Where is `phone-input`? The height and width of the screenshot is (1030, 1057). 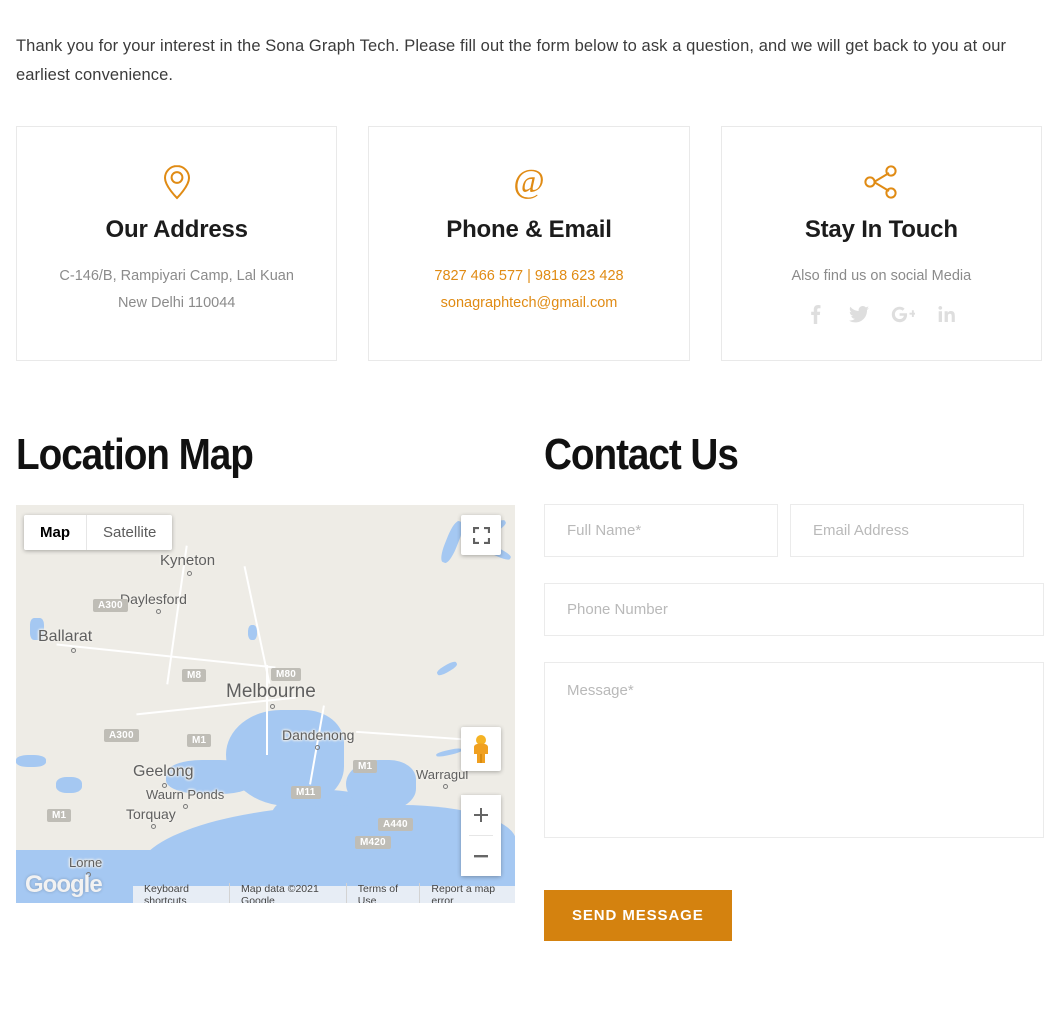 phone-input is located at coordinates (794, 609).